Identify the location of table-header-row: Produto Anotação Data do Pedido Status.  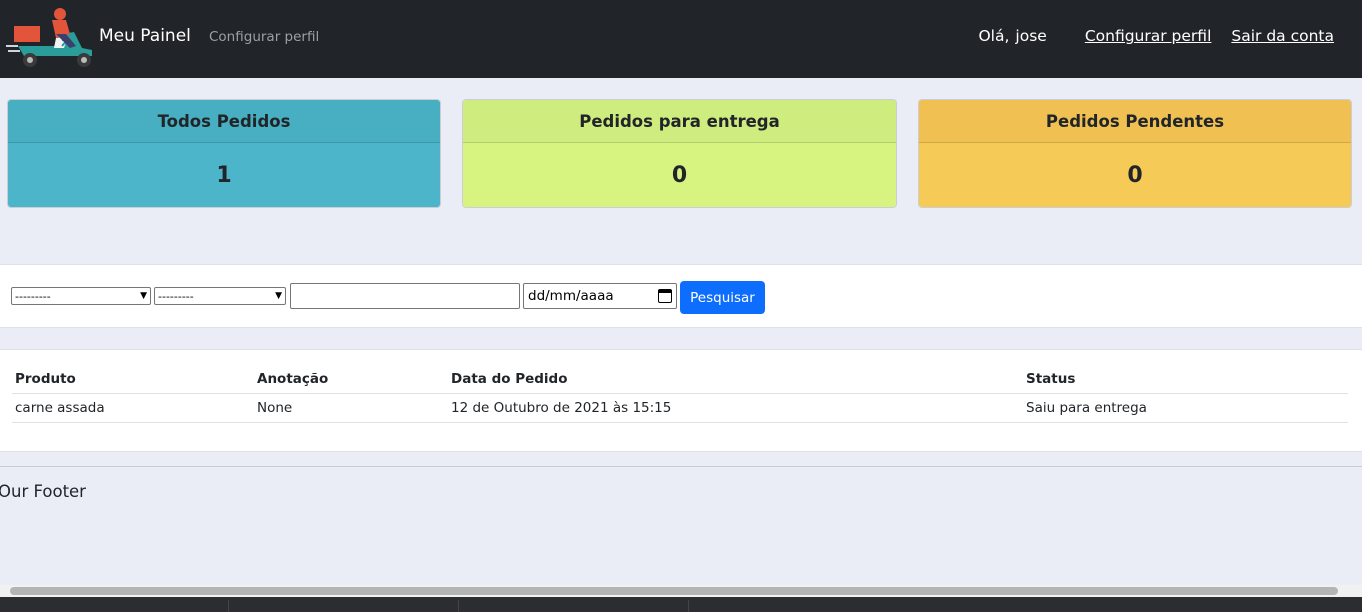
(680, 379).